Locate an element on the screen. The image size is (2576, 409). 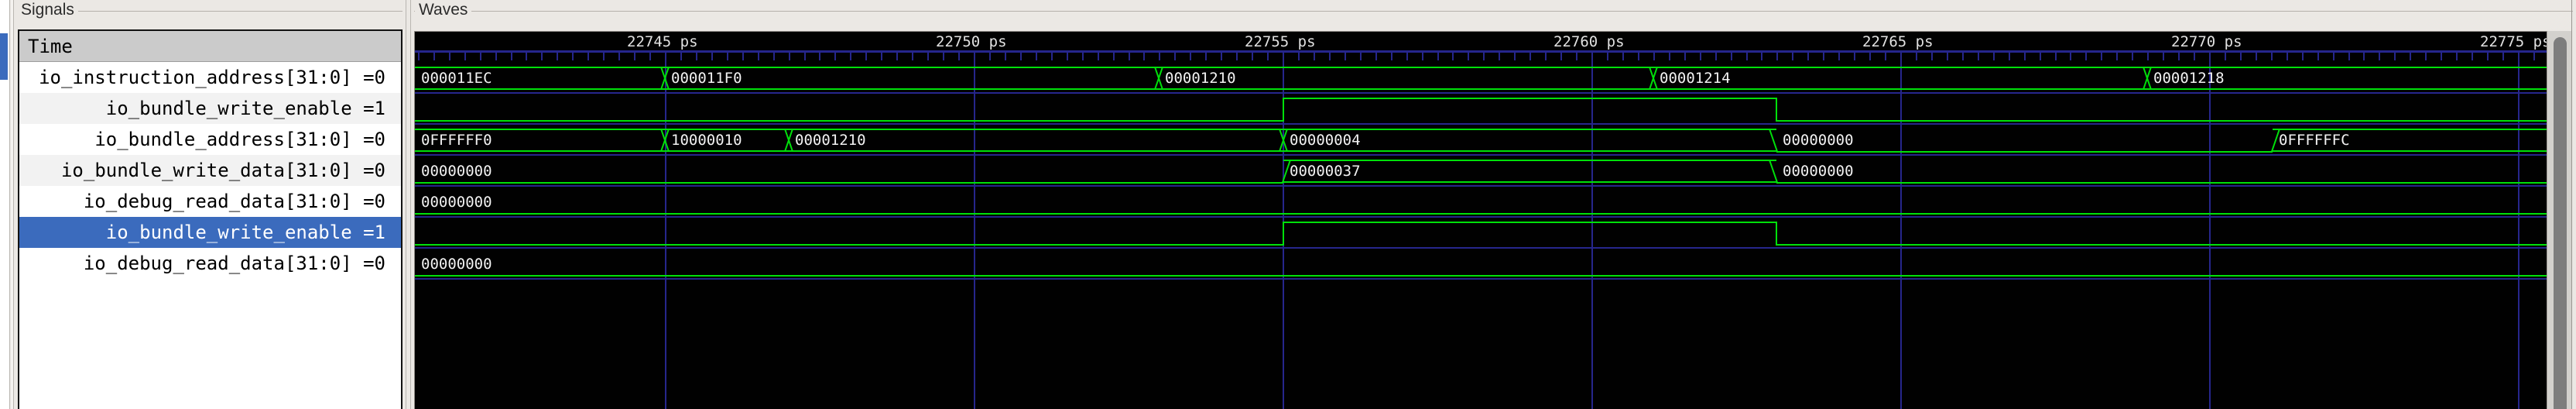
waves-vertical-scrollbar is located at coordinates (2559, 220).